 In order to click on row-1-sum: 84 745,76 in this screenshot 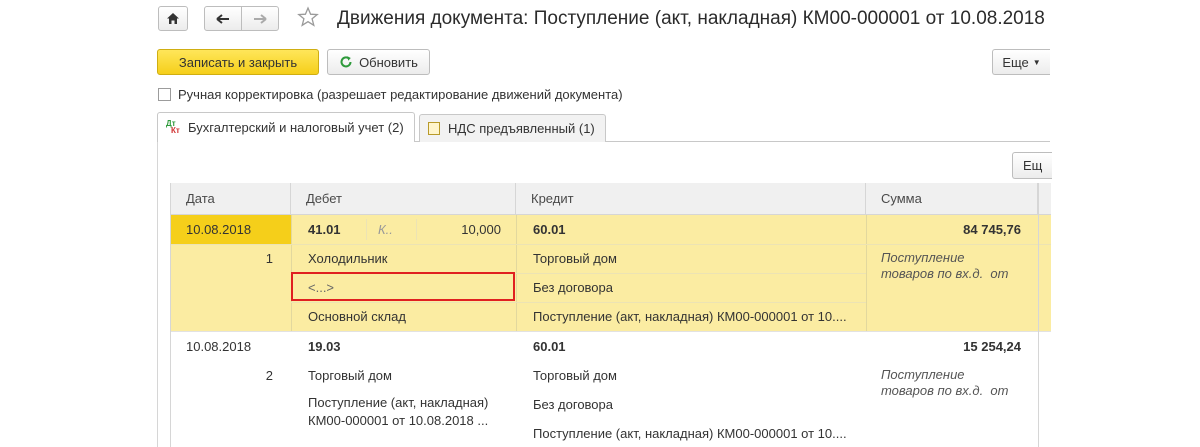, I will do `click(992, 229)`.